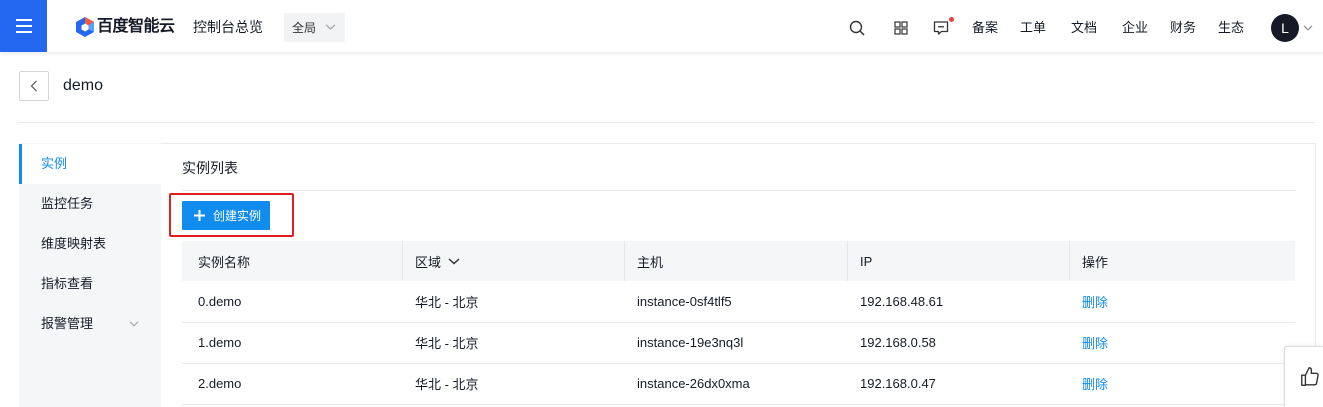  What do you see at coordinates (959, 384) in the screenshot?
I see `cell-ip: 192.168.0.47` at bounding box center [959, 384].